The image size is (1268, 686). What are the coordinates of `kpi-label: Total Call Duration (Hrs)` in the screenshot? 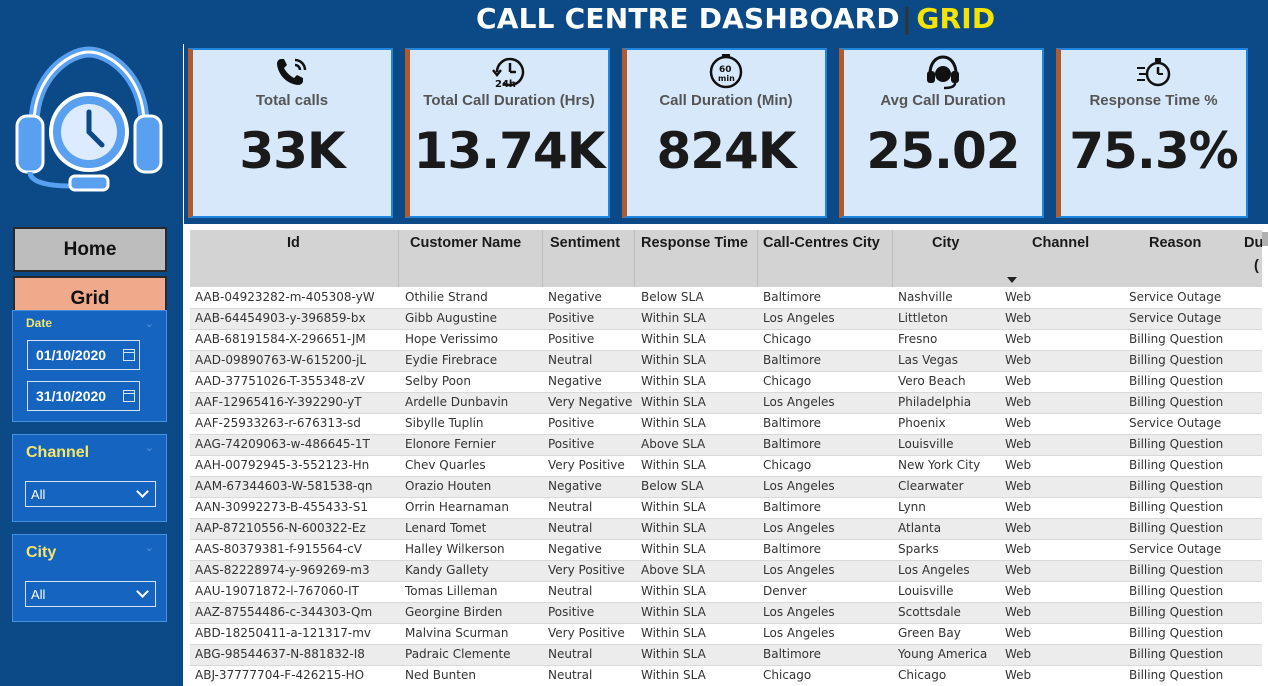 It's located at (509, 100).